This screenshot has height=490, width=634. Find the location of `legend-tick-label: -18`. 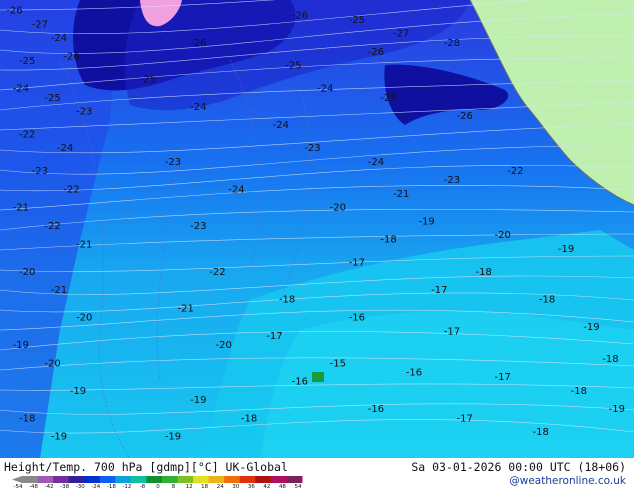

legend-tick-label: -18 is located at coordinates (111, 487).